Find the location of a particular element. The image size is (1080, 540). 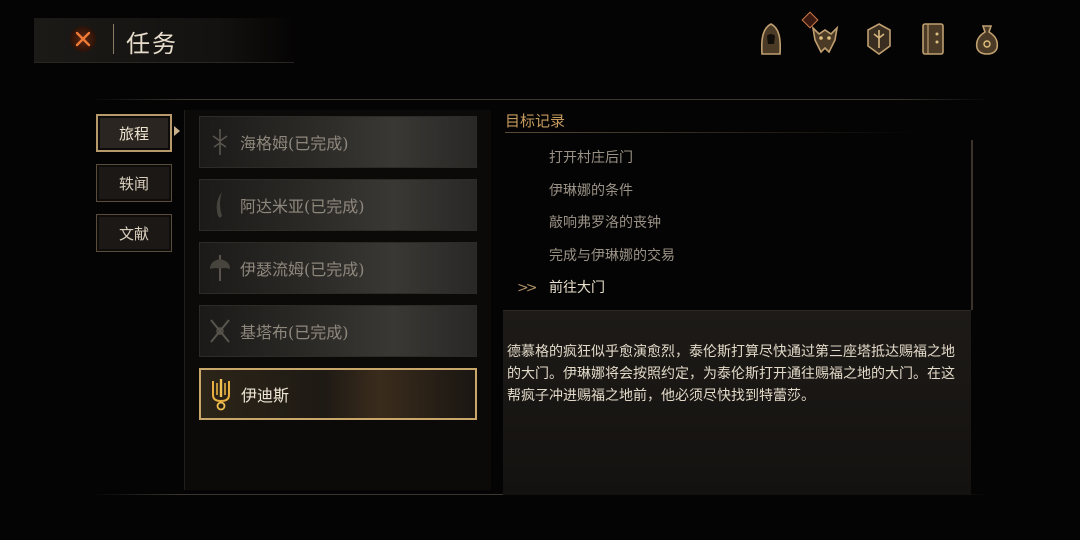

quest-label: 伊瑟流姆(已完成) is located at coordinates (302, 269).